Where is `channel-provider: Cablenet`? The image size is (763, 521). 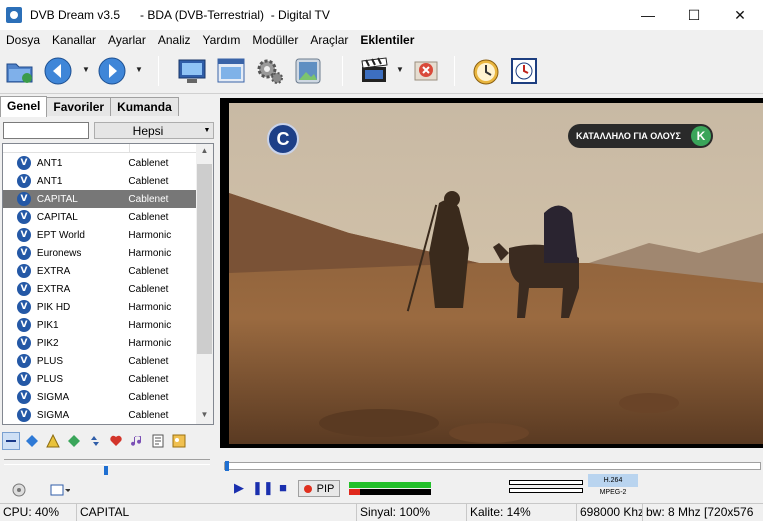
channel-provider: Cablenet is located at coordinates (148, 415).